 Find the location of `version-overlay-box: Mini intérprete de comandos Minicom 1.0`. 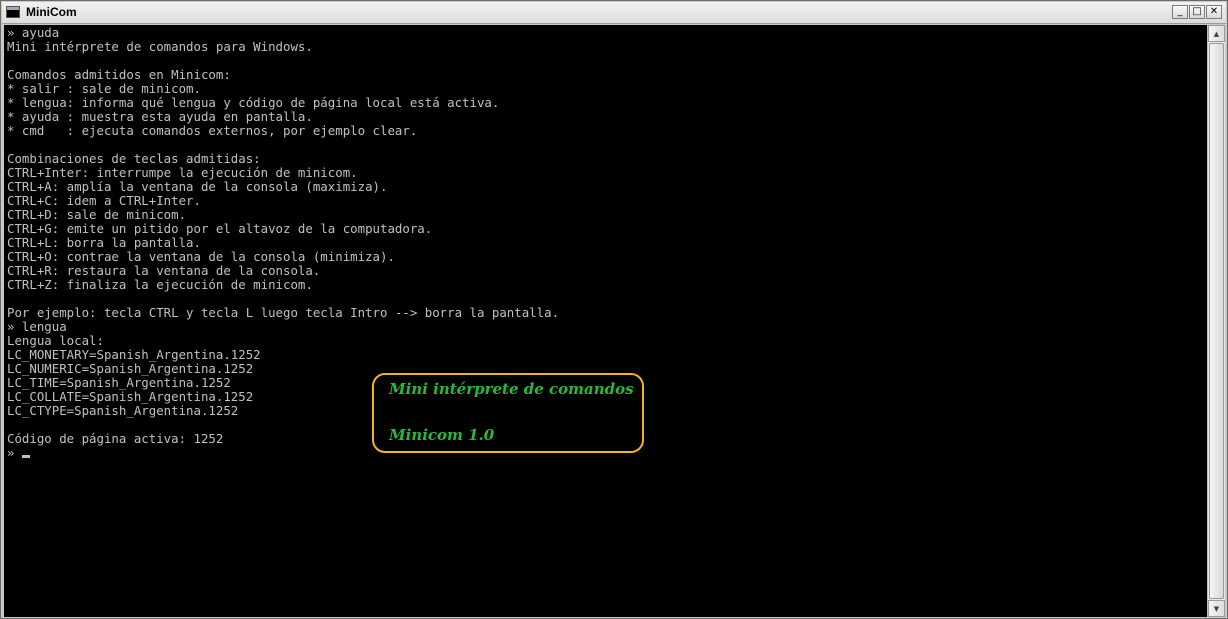

version-overlay-box: Mini intérprete de comandos Minicom 1.0 is located at coordinates (508, 413).